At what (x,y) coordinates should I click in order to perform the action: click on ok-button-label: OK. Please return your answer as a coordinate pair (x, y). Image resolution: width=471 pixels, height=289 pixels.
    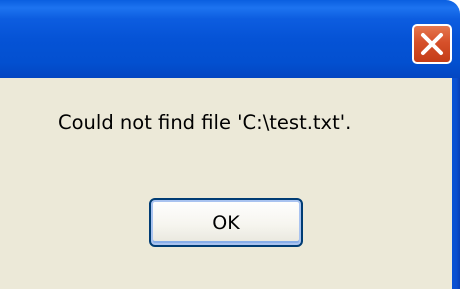
    Looking at the image, I should click on (226, 222).